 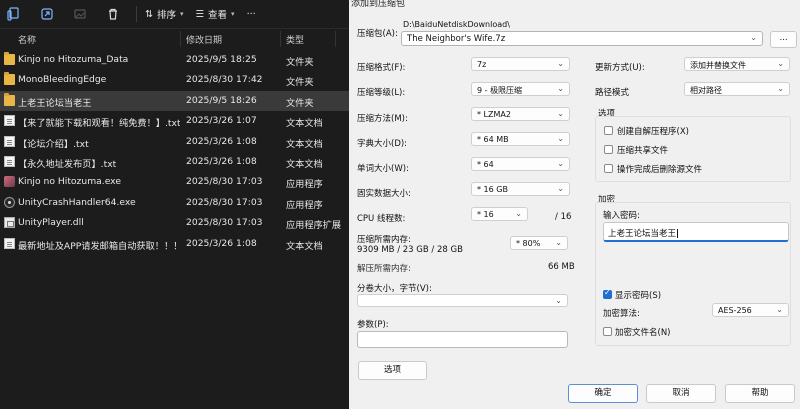 What do you see at coordinates (603, 393) in the screenshot?
I see `ok-button: 确定` at bounding box center [603, 393].